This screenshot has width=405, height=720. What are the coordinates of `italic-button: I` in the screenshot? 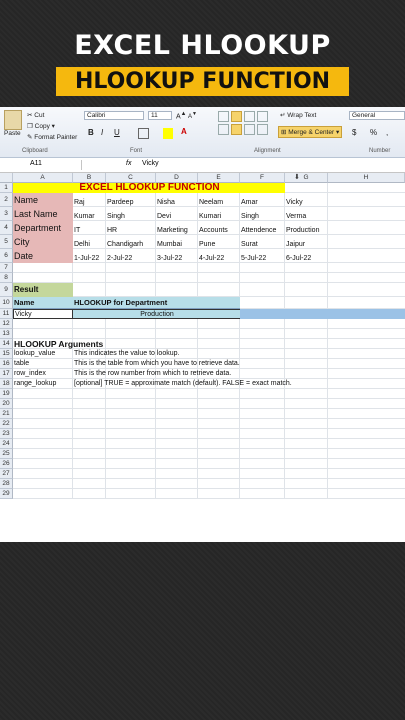 It's located at (102, 132).